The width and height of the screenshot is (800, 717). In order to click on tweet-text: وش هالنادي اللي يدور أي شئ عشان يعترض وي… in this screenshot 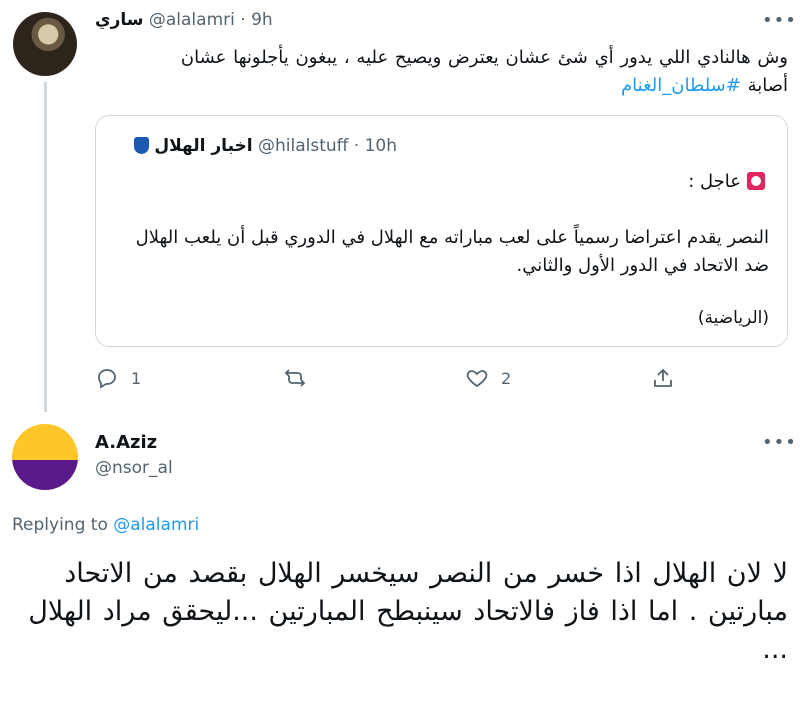, I will do `click(484, 71)`.